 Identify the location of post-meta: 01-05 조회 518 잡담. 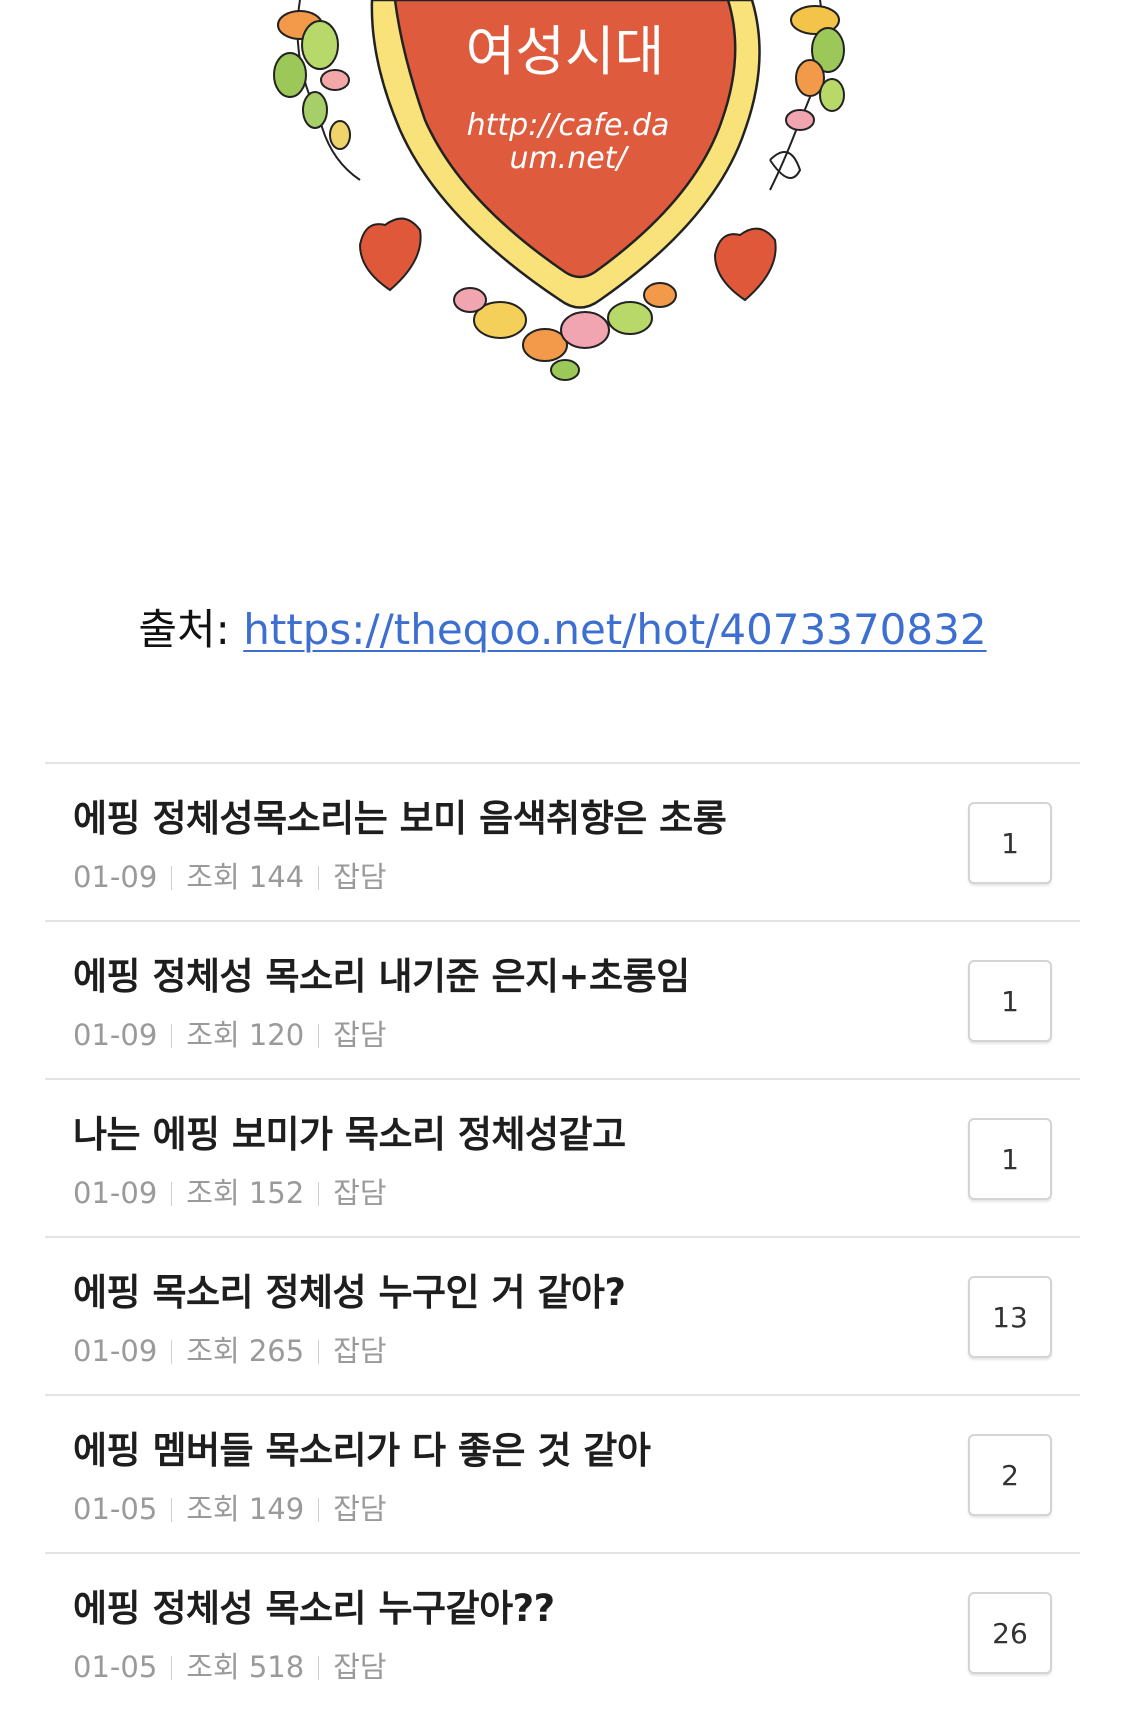
(230, 1665).